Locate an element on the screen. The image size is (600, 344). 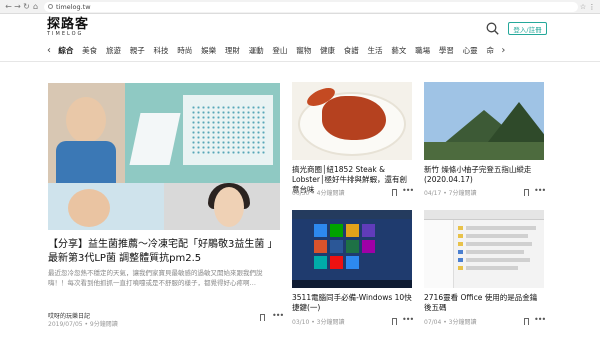
photo-woman is located at coordinates (222, 206).